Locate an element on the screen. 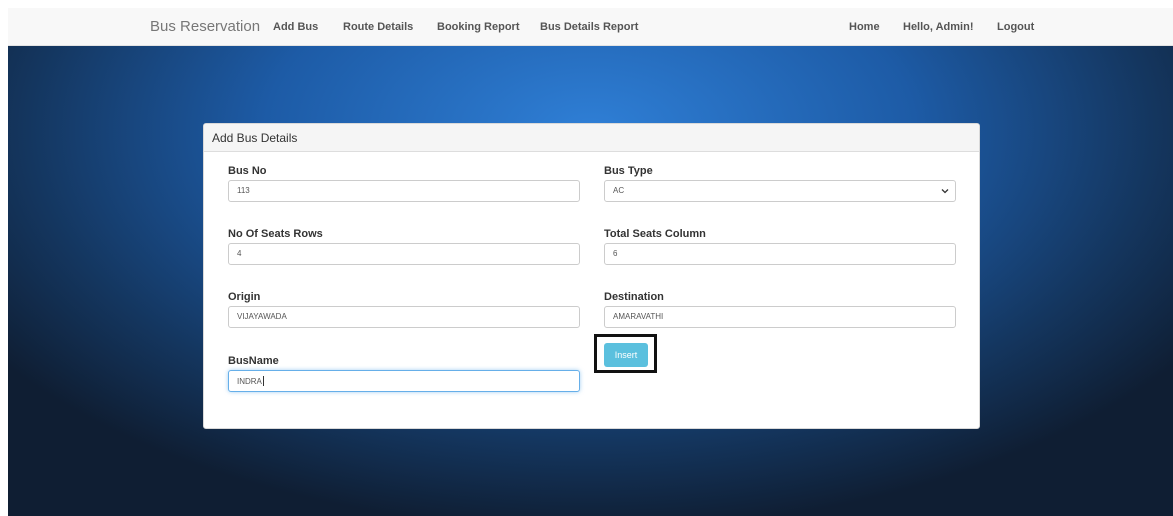  bus-no-input: 113 is located at coordinates (404, 191).